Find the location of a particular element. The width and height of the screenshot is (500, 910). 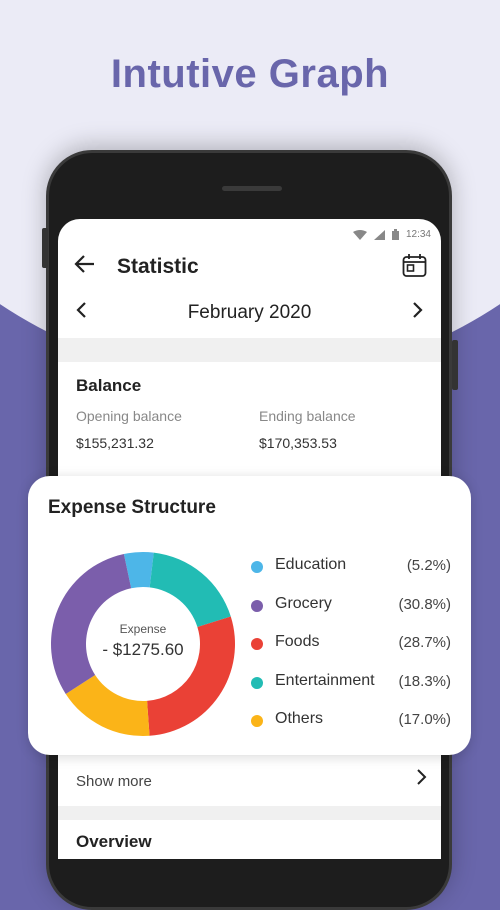

legend-item-foods: Foods (28.7%) is located at coordinates (351, 652).